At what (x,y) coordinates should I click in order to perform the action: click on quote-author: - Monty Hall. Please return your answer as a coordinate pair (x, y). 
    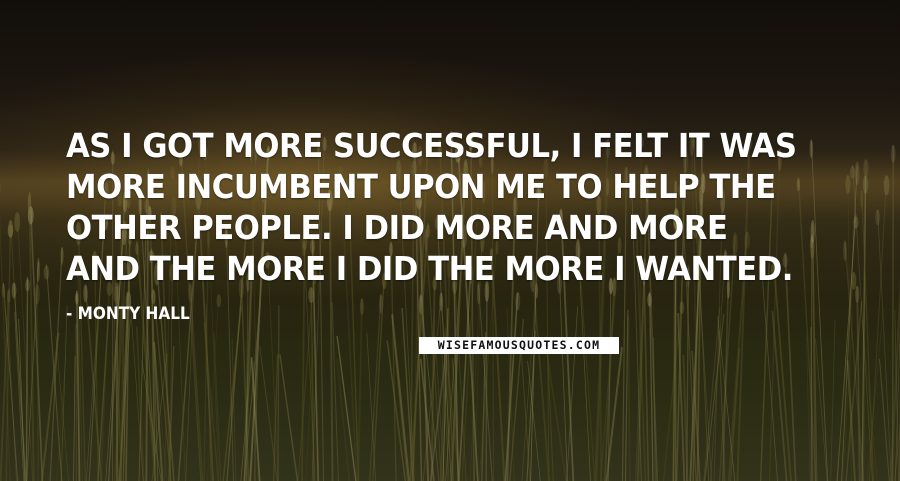
    Looking at the image, I should click on (128, 314).